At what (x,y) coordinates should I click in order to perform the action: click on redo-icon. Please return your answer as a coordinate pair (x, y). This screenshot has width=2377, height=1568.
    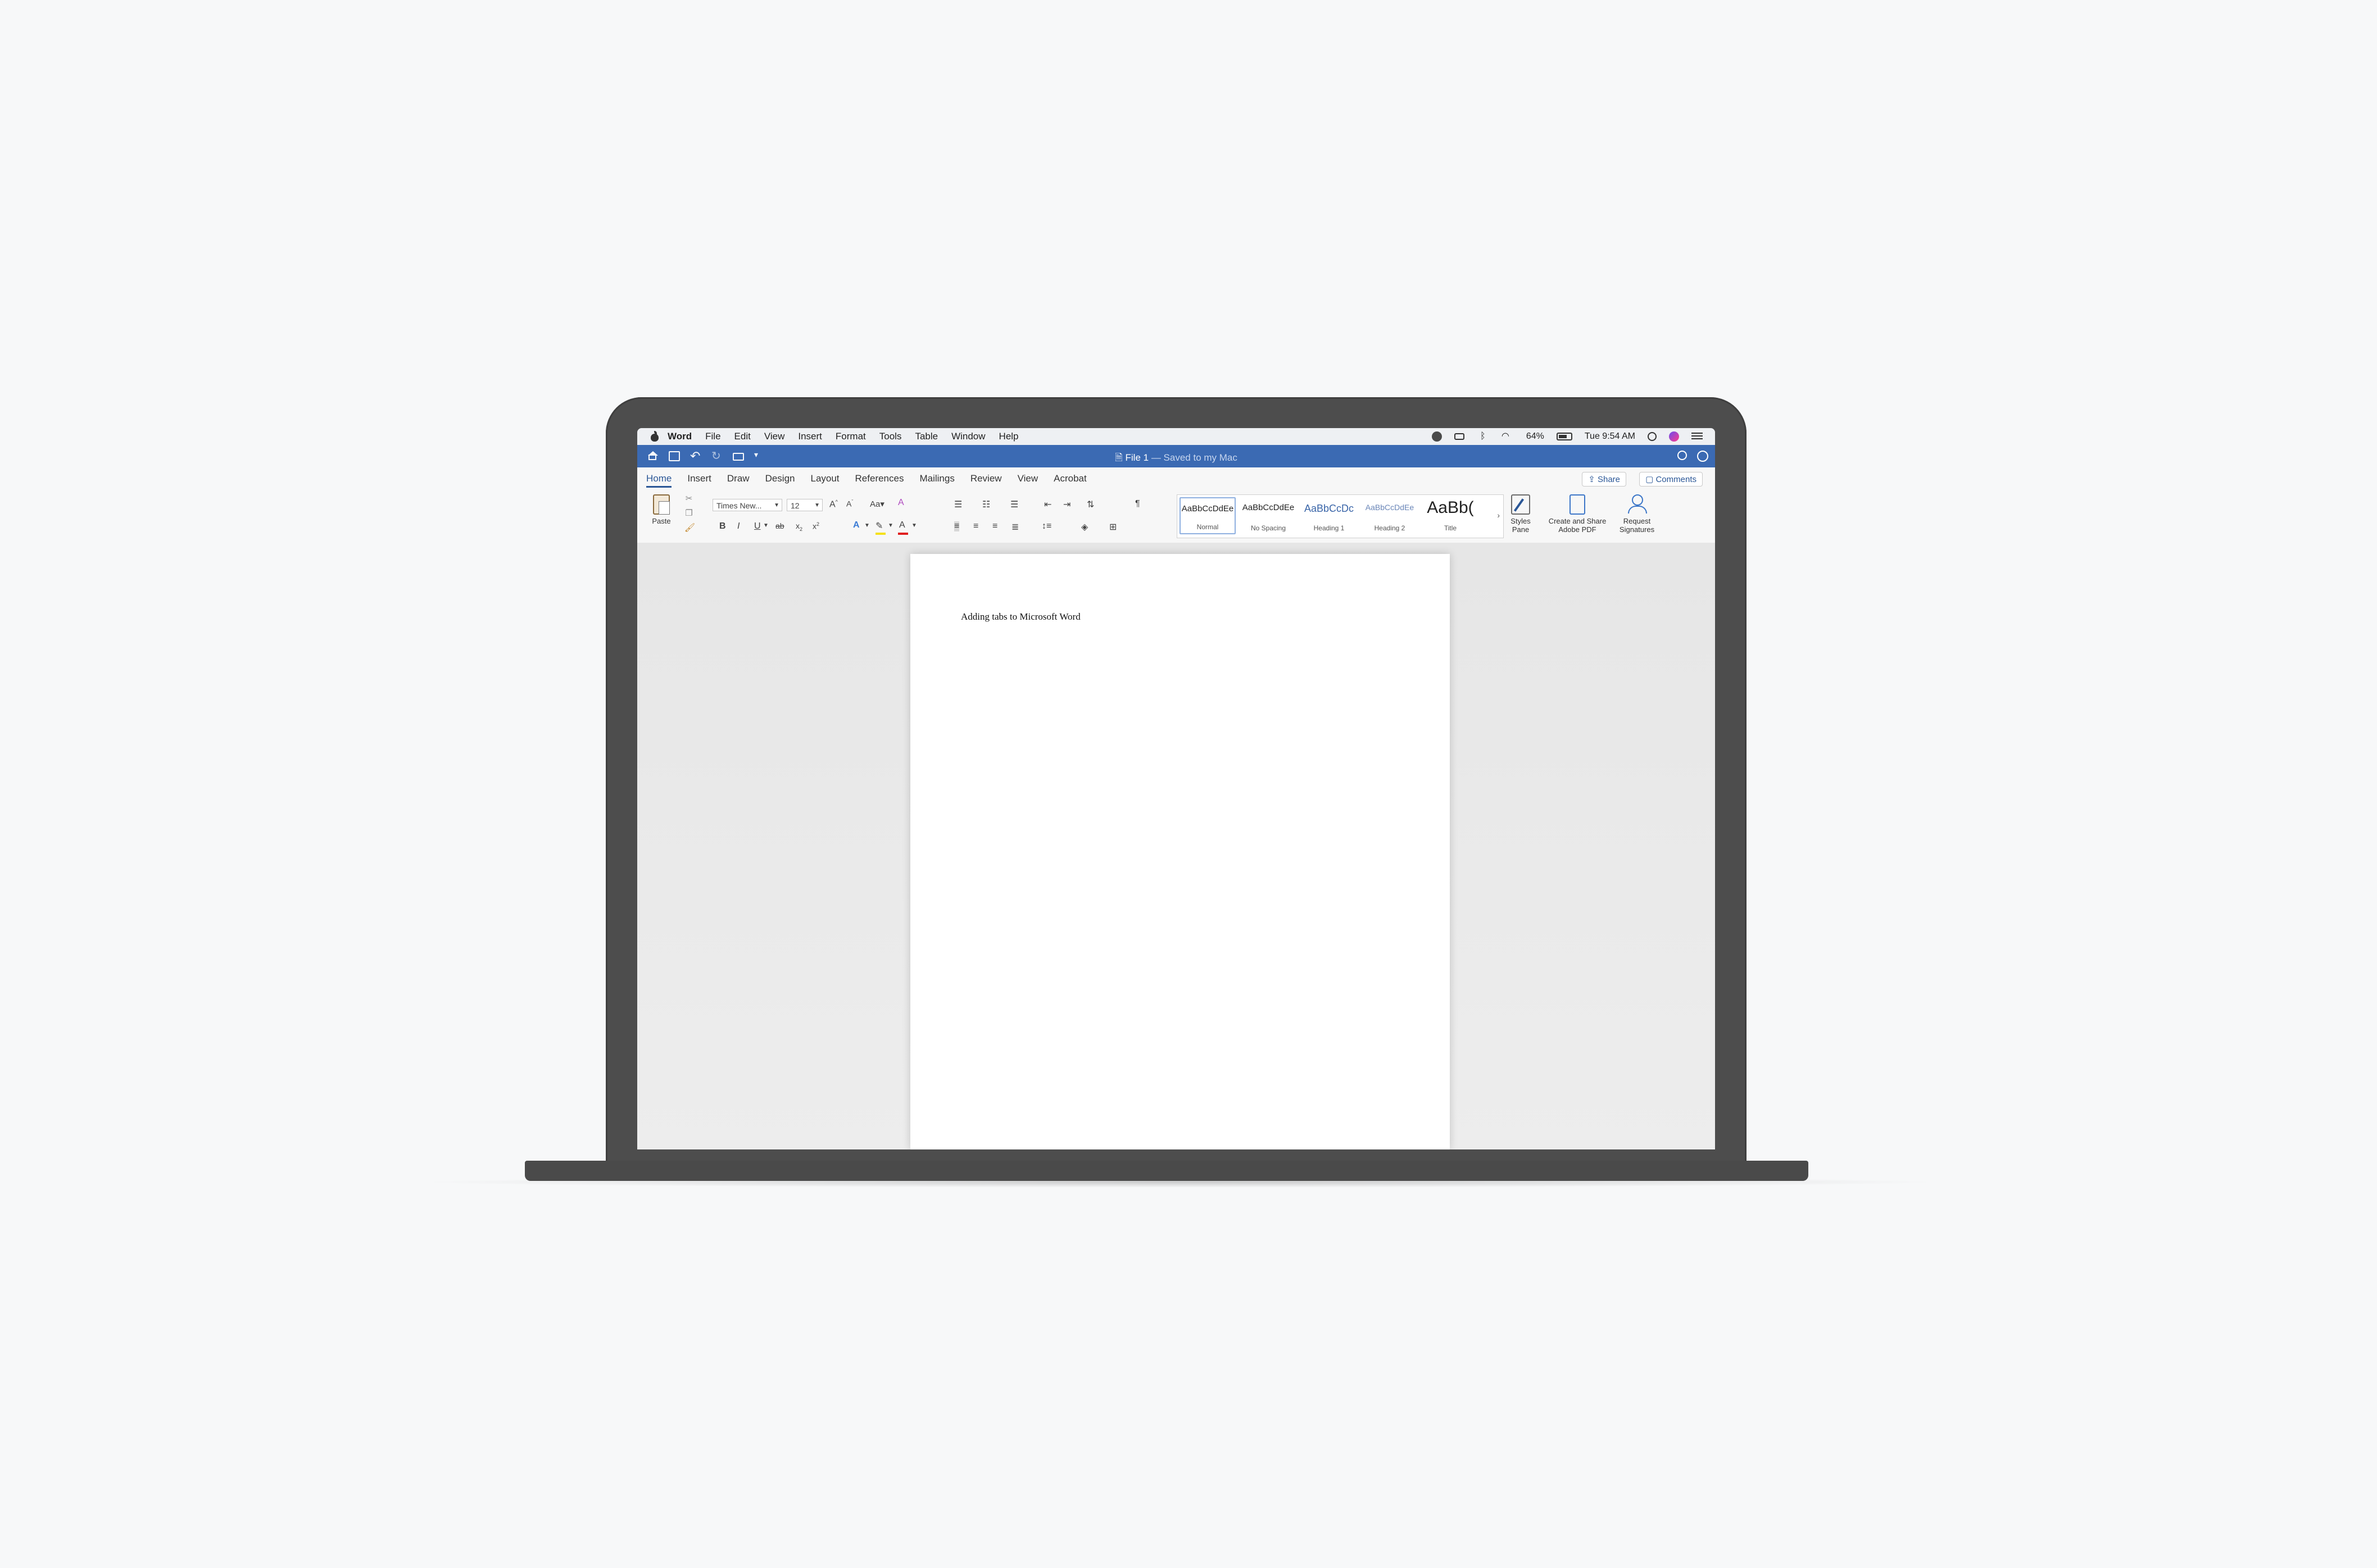
    Looking at the image, I should click on (717, 456).